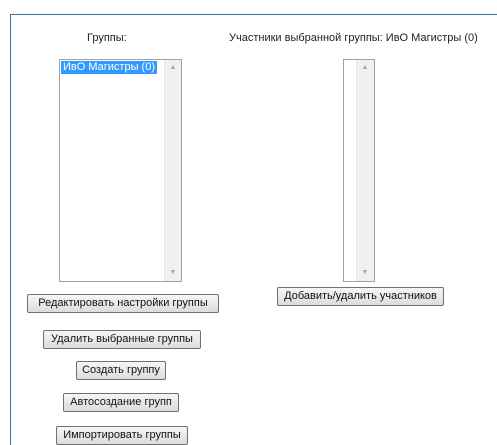  I want to click on groups-title: Группы:, so click(107, 38).